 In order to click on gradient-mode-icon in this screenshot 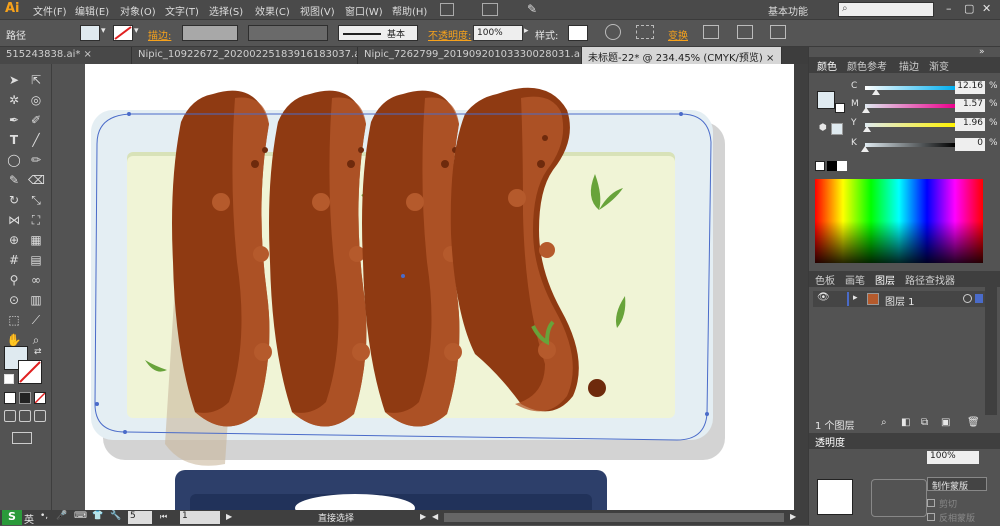, I will do `click(25, 398)`.